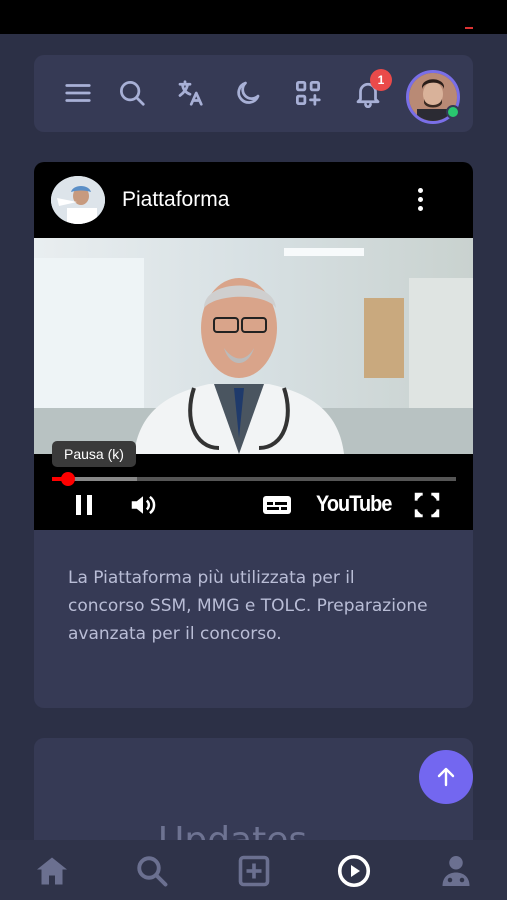  What do you see at coordinates (94, 454) in the screenshot?
I see `pause-tooltip: Pausa (k)` at bounding box center [94, 454].